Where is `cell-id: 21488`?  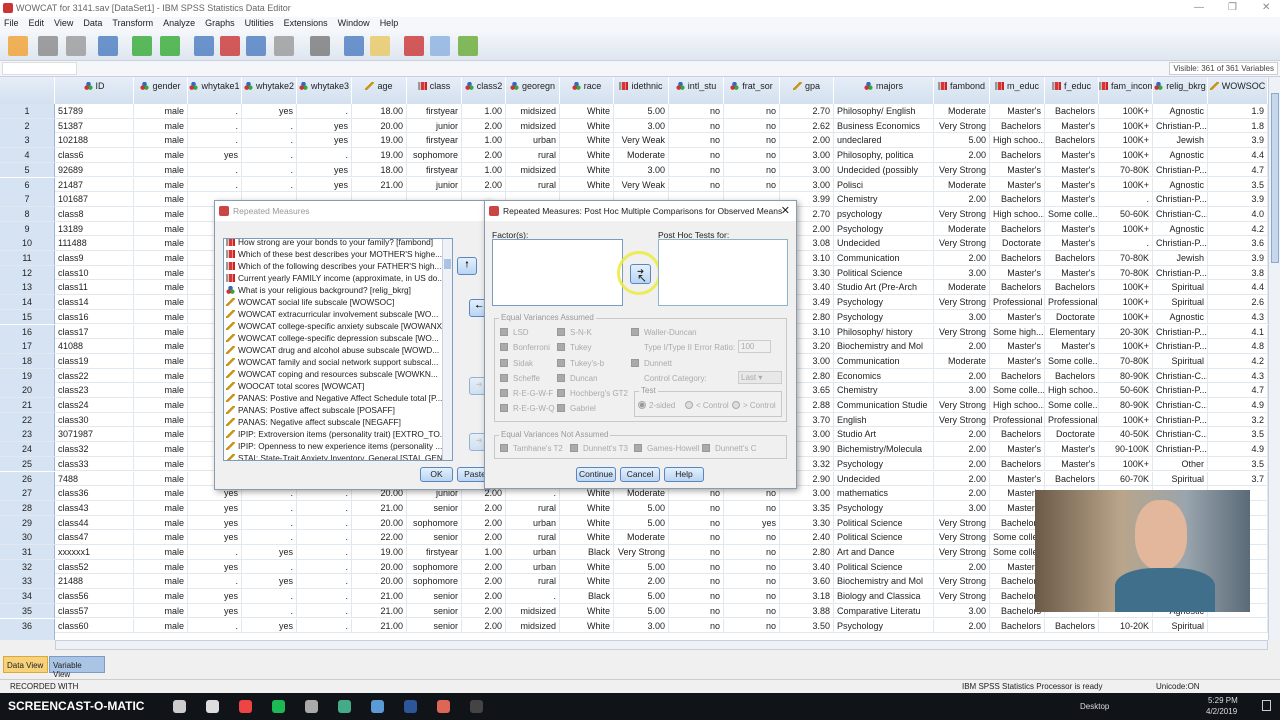 cell-id: 21488 is located at coordinates (94, 581).